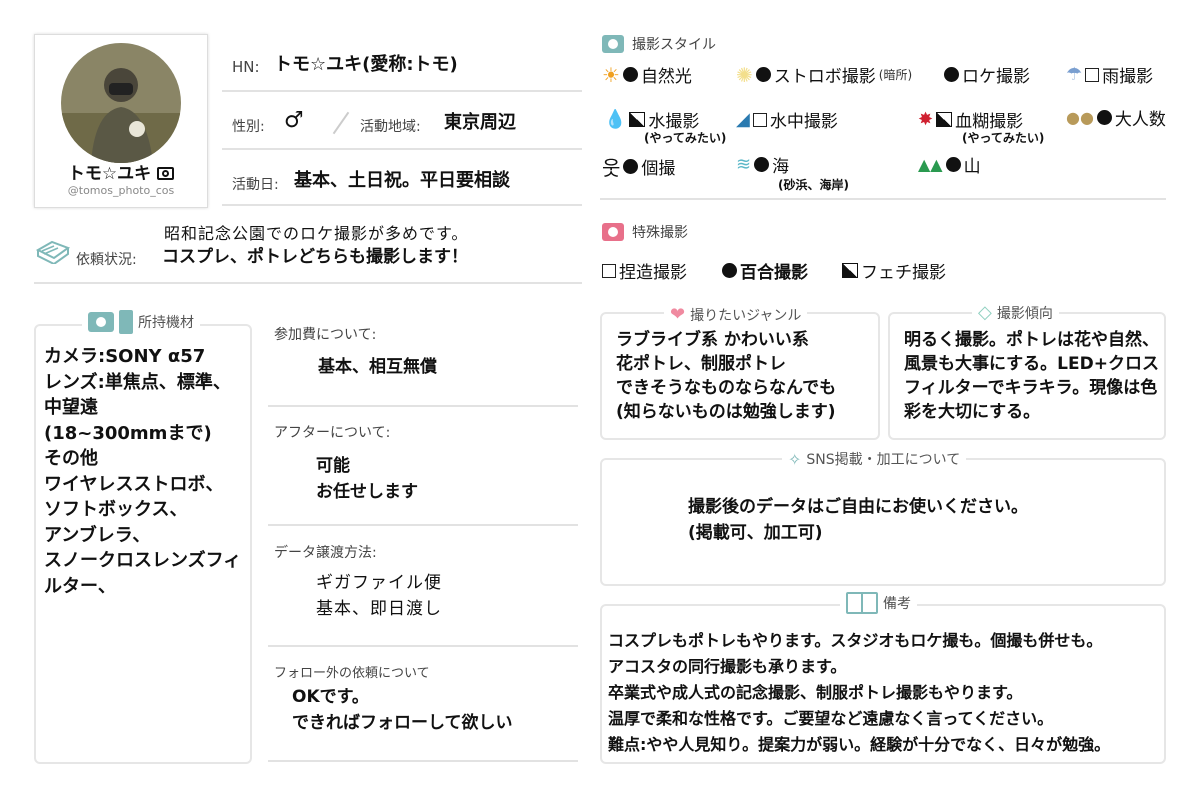  Describe the element at coordinates (985, 312) in the screenshot. I see `diamond-icon: ◇` at that location.